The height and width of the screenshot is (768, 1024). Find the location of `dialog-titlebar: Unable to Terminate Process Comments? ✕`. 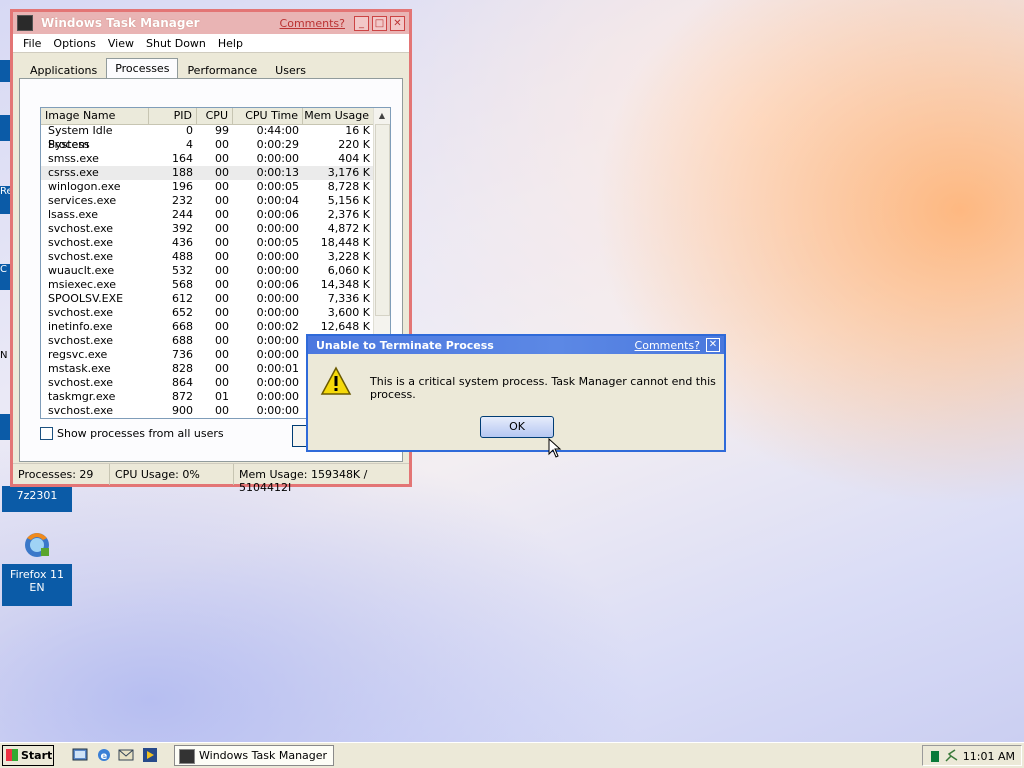

dialog-titlebar: Unable to Terminate Process Comments? ✕ is located at coordinates (516, 345).